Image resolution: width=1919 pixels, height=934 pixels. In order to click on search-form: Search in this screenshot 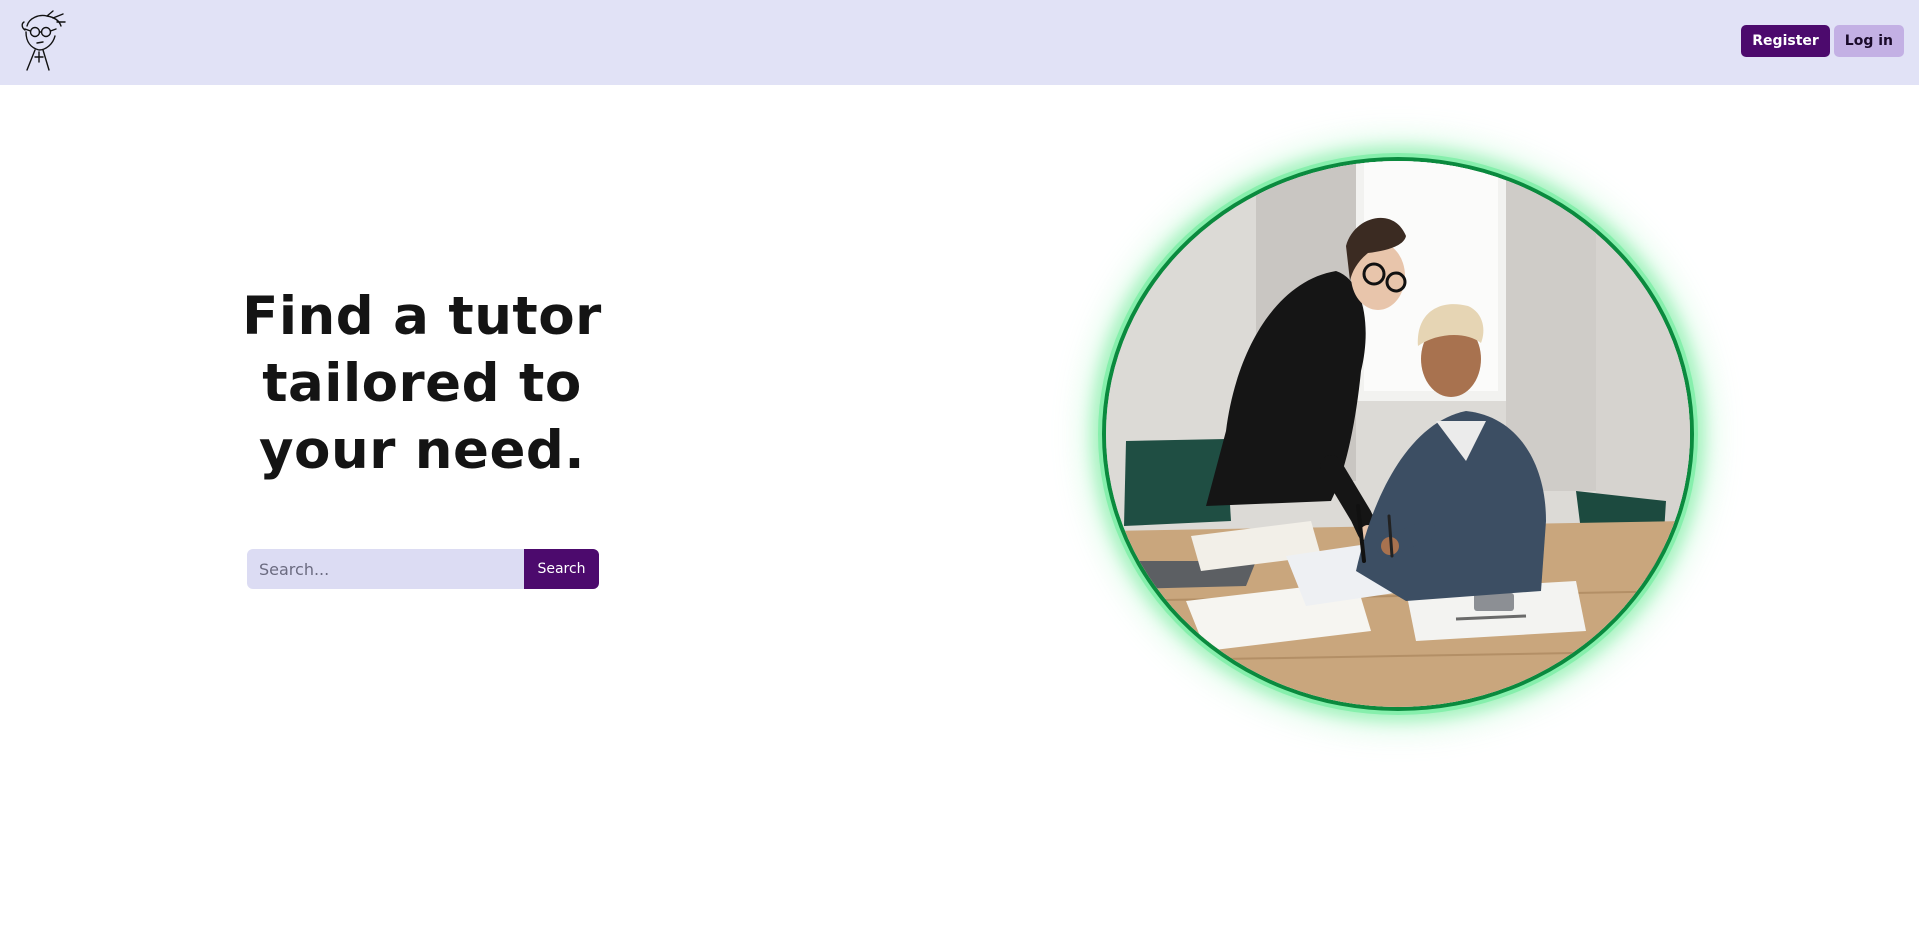, I will do `click(423, 569)`.